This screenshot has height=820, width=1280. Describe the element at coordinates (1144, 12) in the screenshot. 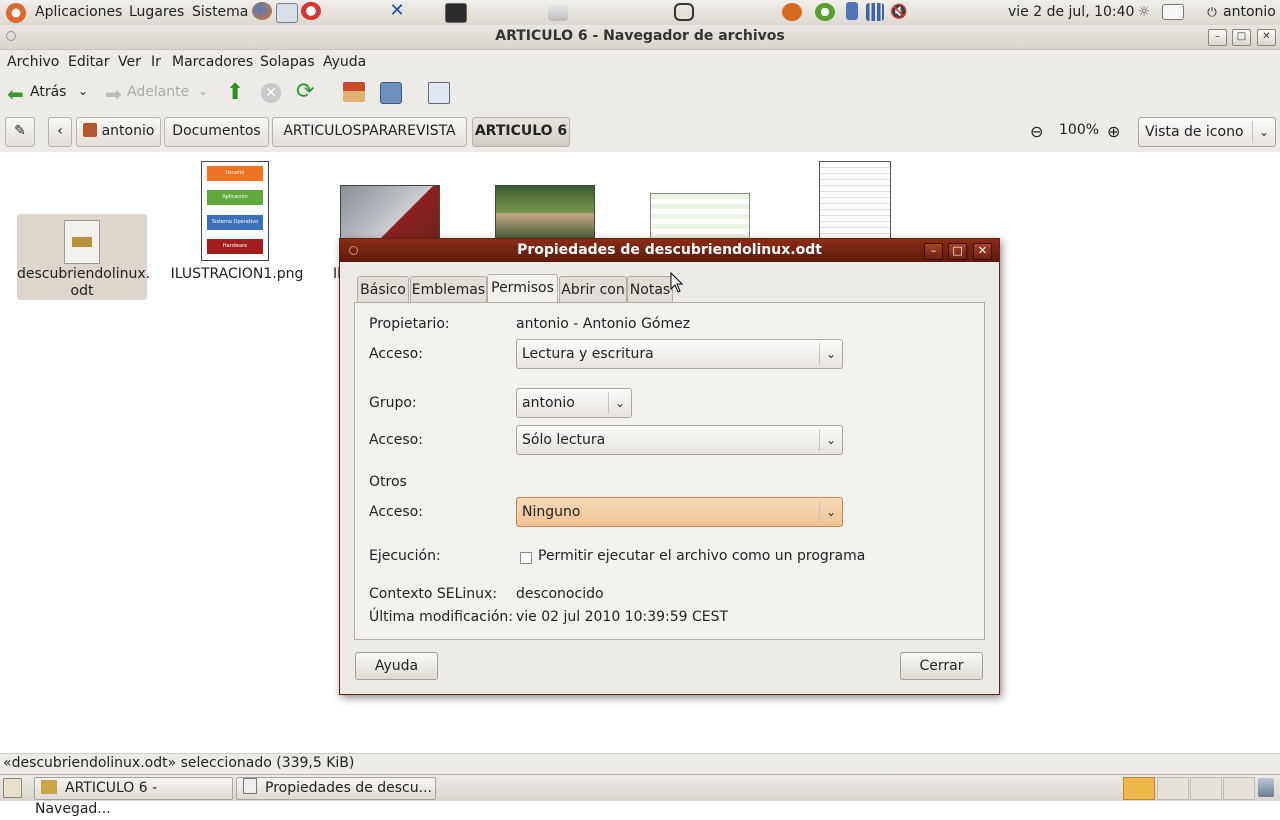

I see `wireless-icon: ☼` at that location.